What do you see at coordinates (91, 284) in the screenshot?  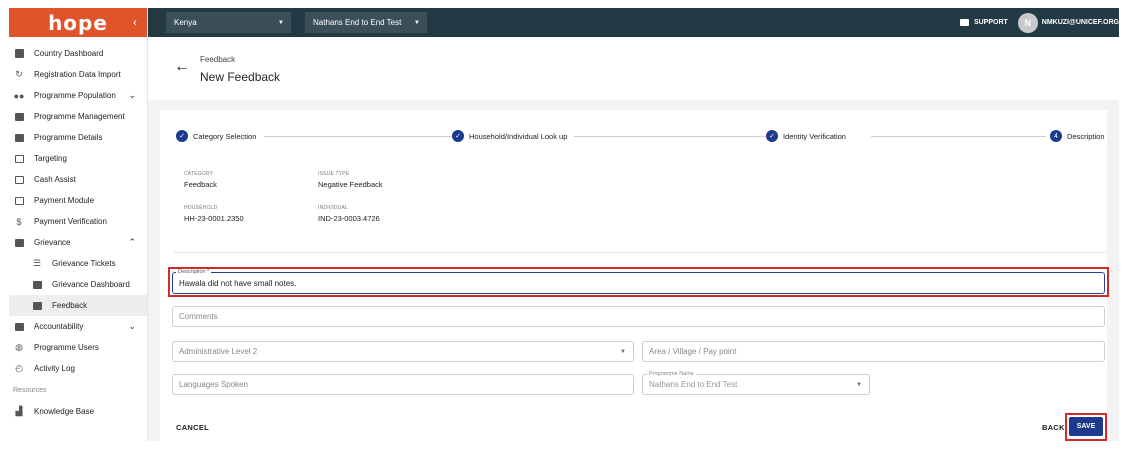 I see `sidebar-item-label: Grievance Dashboard` at bounding box center [91, 284].